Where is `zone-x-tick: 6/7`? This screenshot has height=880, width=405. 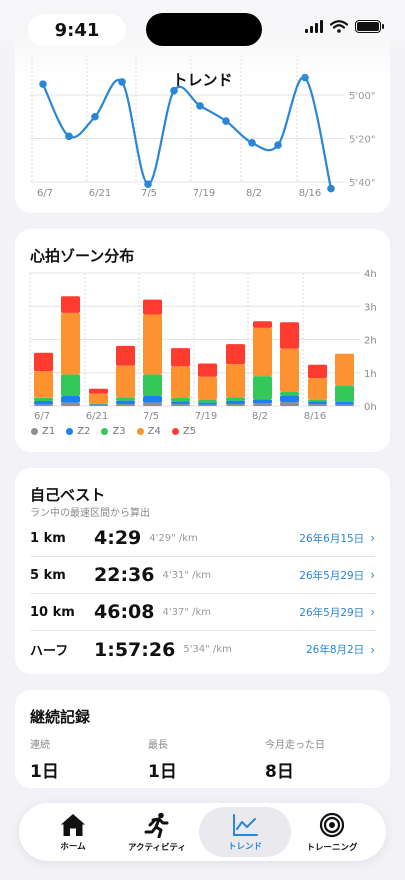
zone-x-tick: 6/7 is located at coordinates (42, 416).